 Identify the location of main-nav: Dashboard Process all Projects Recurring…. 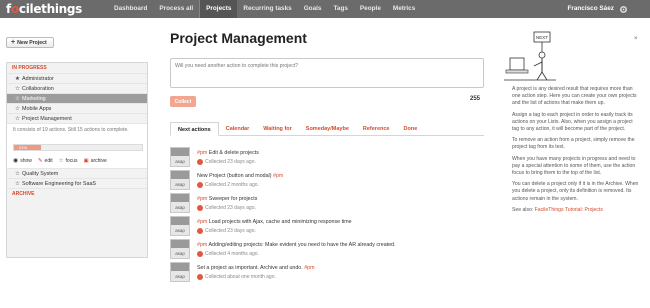
(264, 9).